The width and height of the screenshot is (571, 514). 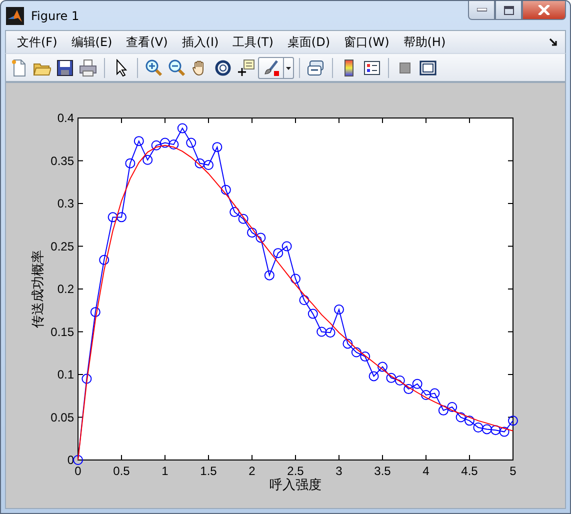 What do you see at coordinates (339, 471) in the screenshot?
I see `x-tick-label: 3` at bounding box center [339, 471].